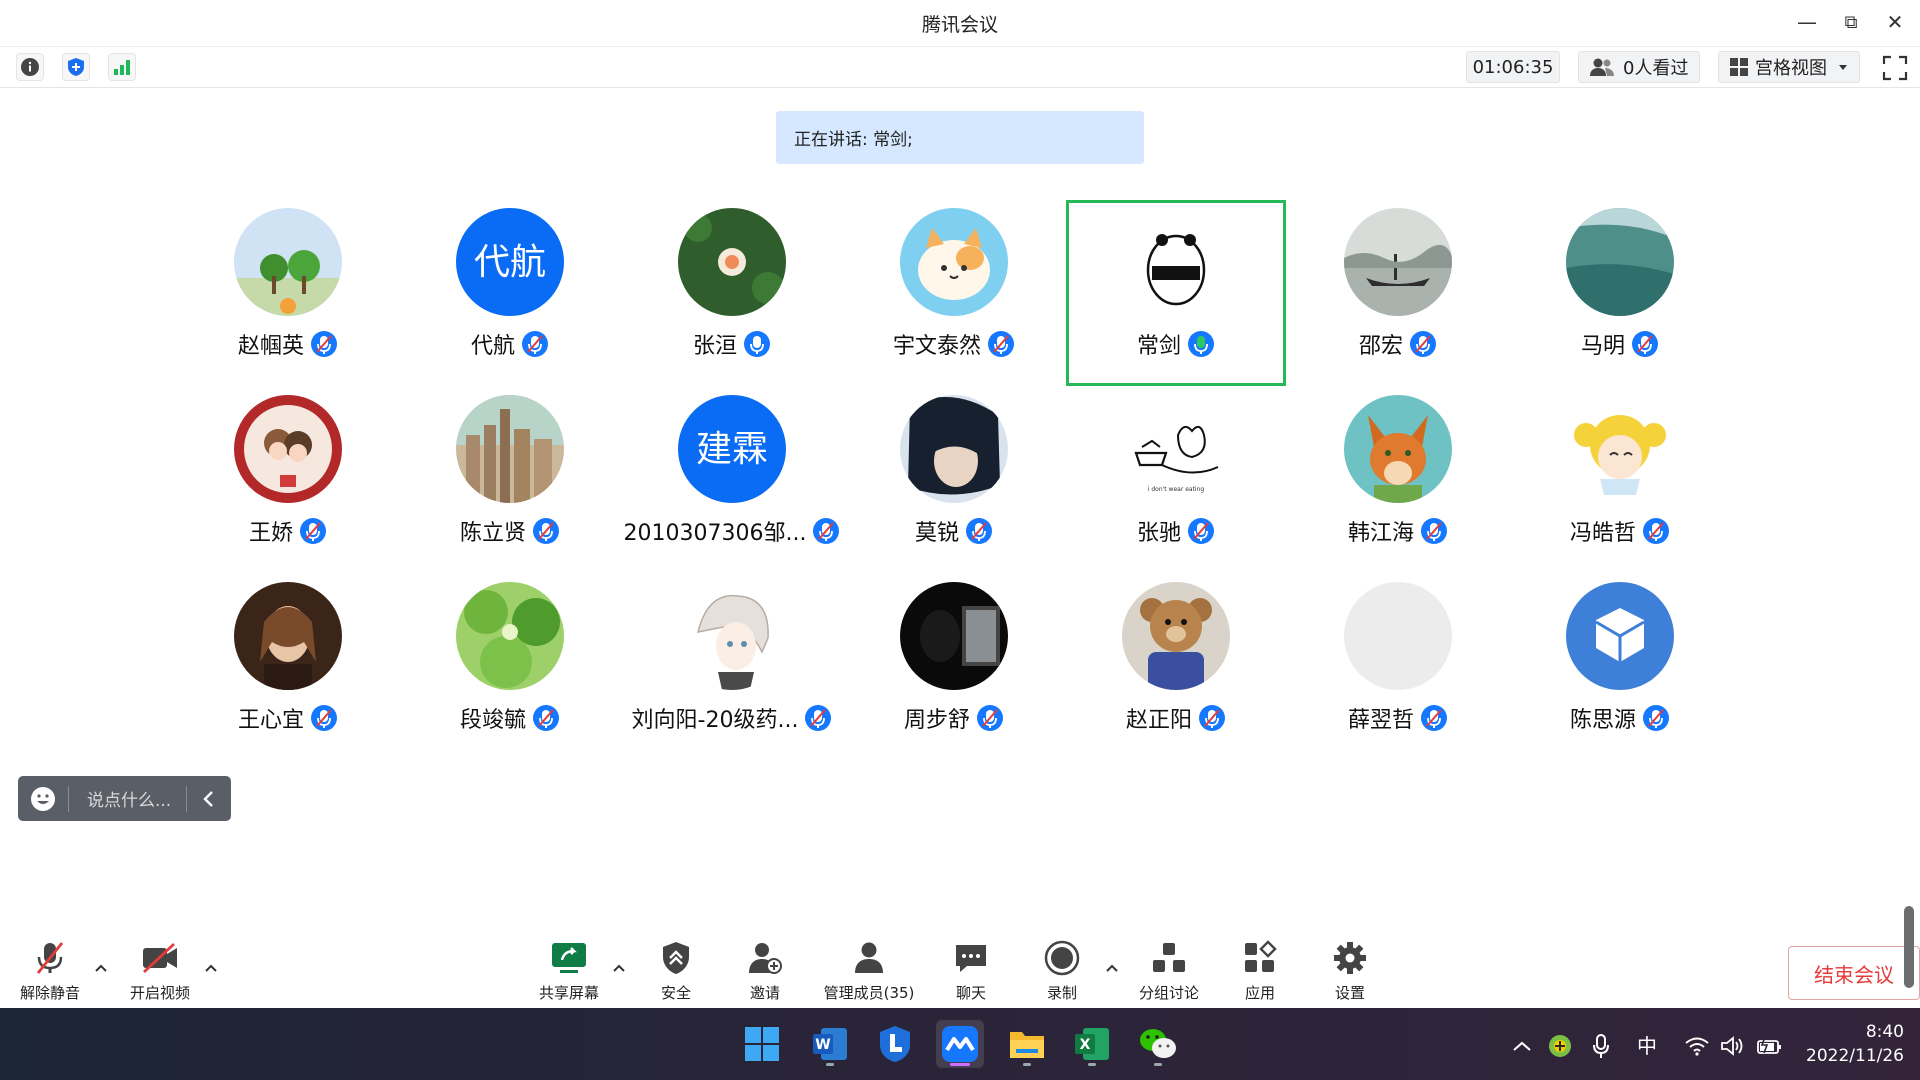  What do you see at coordinates (822, 1045) in the screenshot?
I see `svg-text: W` at bounding box center [822, 1045].